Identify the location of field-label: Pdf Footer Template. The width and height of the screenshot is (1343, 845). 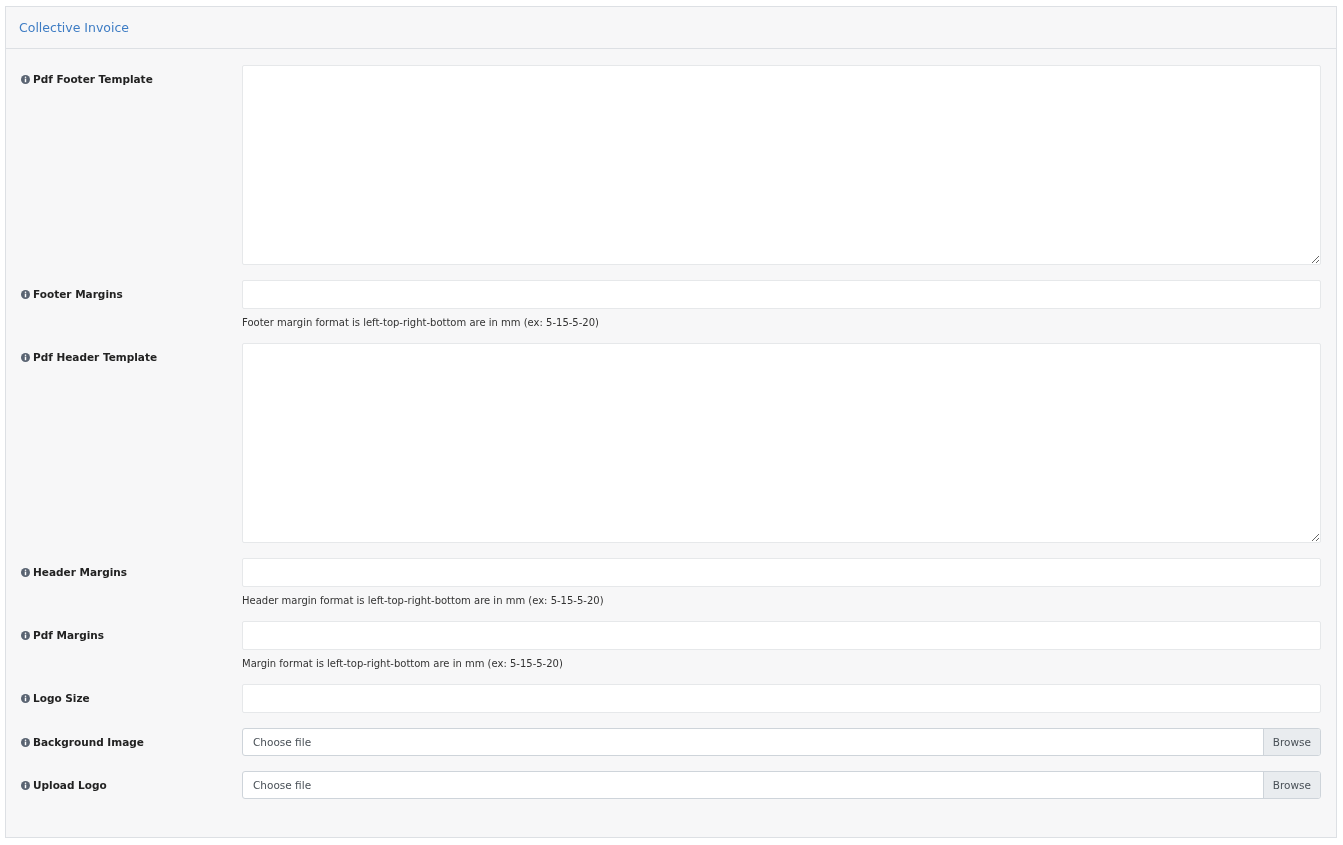
(93, 79).